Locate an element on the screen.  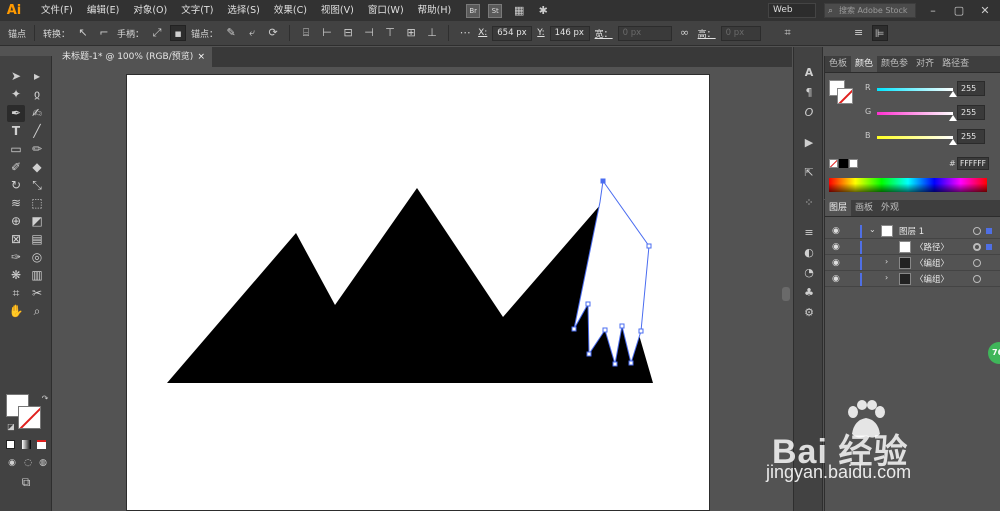
symbol-sprayer-icon: ❋ is located at coordinates (16, 275).